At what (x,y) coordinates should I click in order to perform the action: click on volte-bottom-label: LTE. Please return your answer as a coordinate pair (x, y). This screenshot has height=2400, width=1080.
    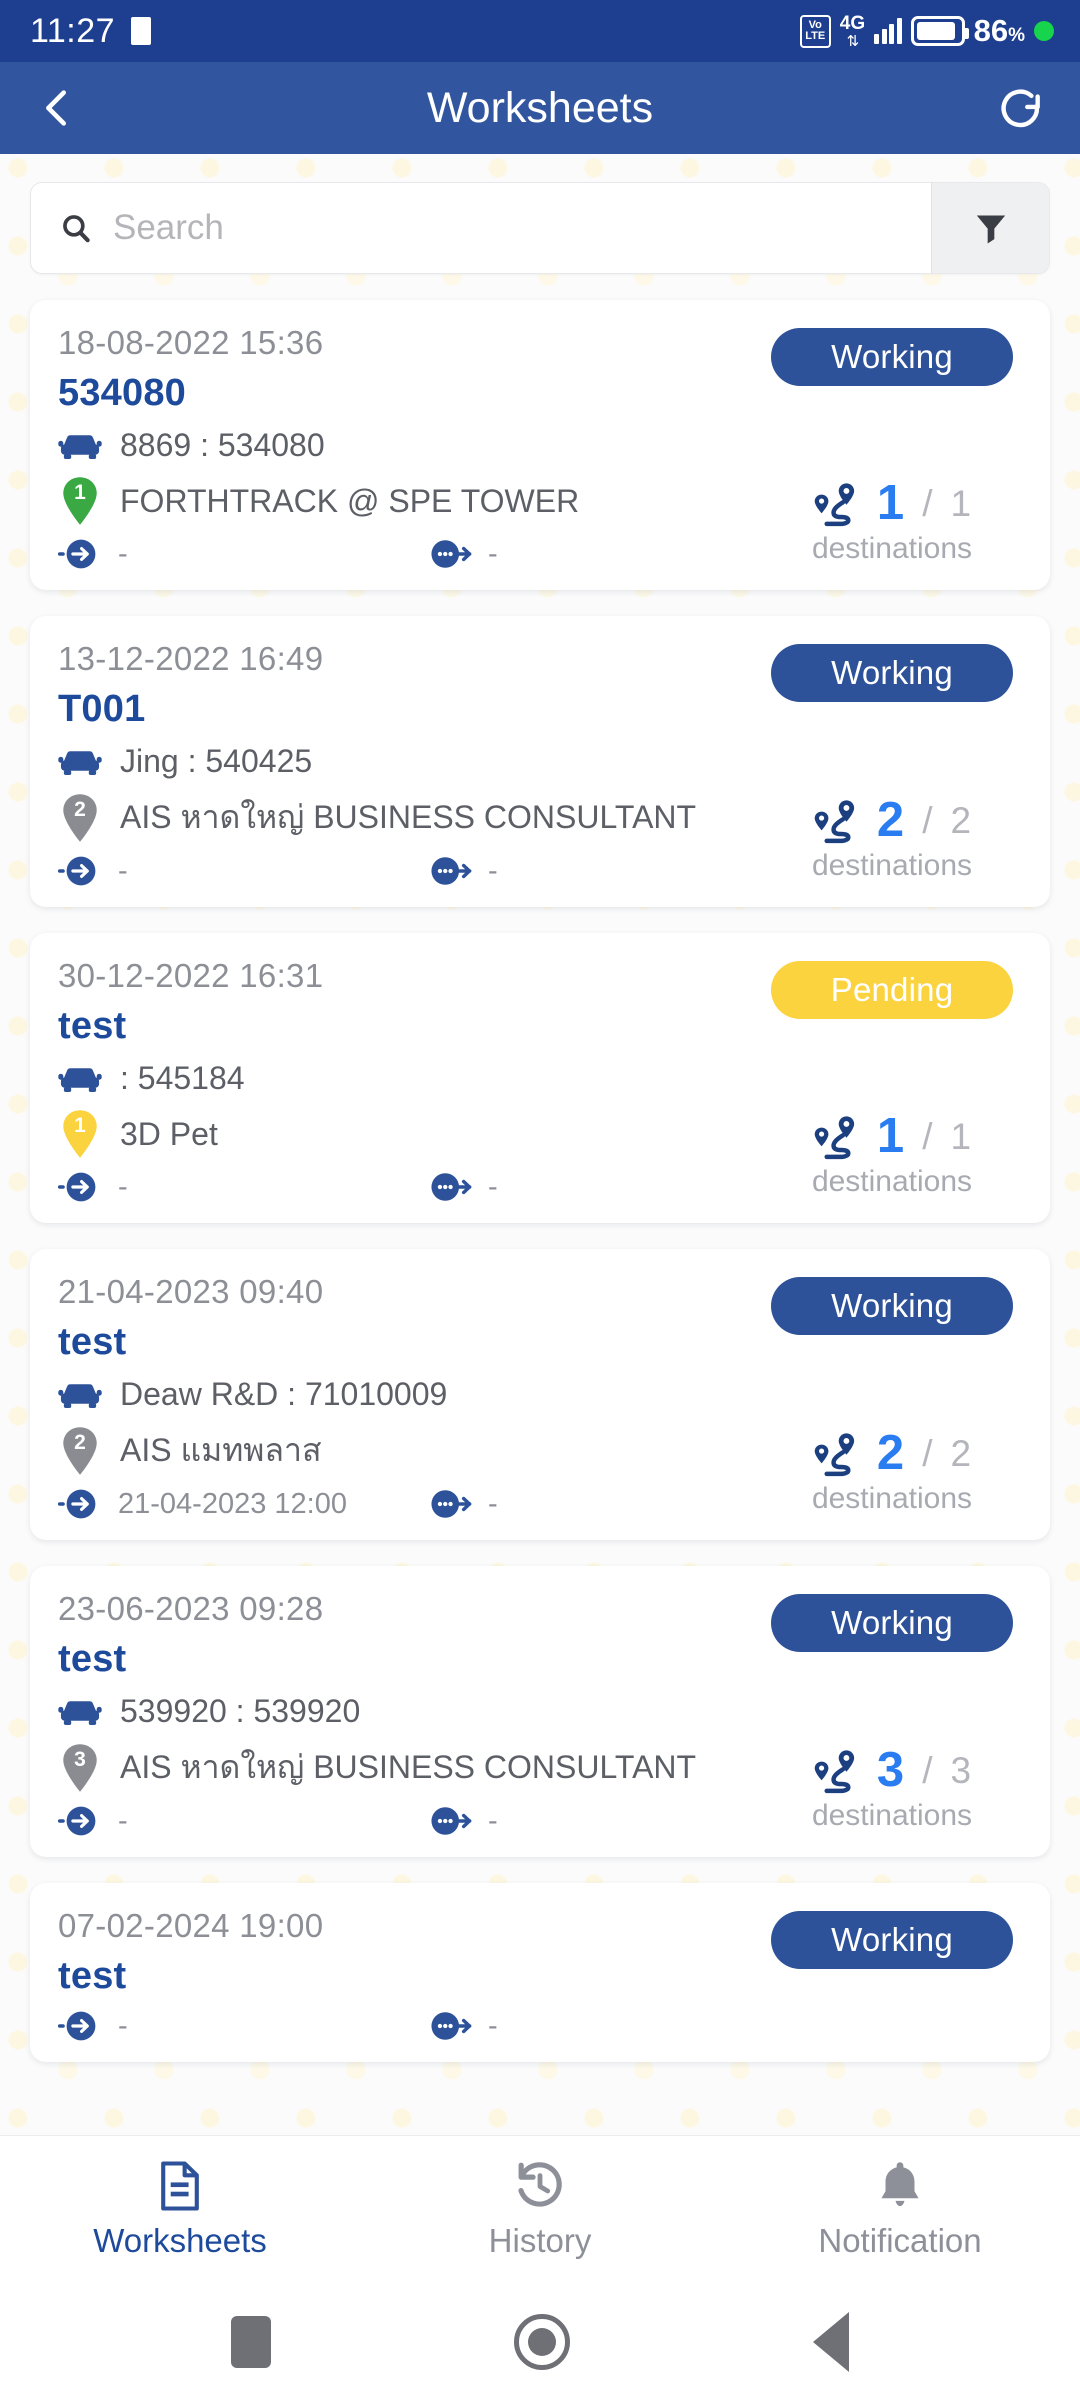
    Looking at the image, I should click on (815, 36).